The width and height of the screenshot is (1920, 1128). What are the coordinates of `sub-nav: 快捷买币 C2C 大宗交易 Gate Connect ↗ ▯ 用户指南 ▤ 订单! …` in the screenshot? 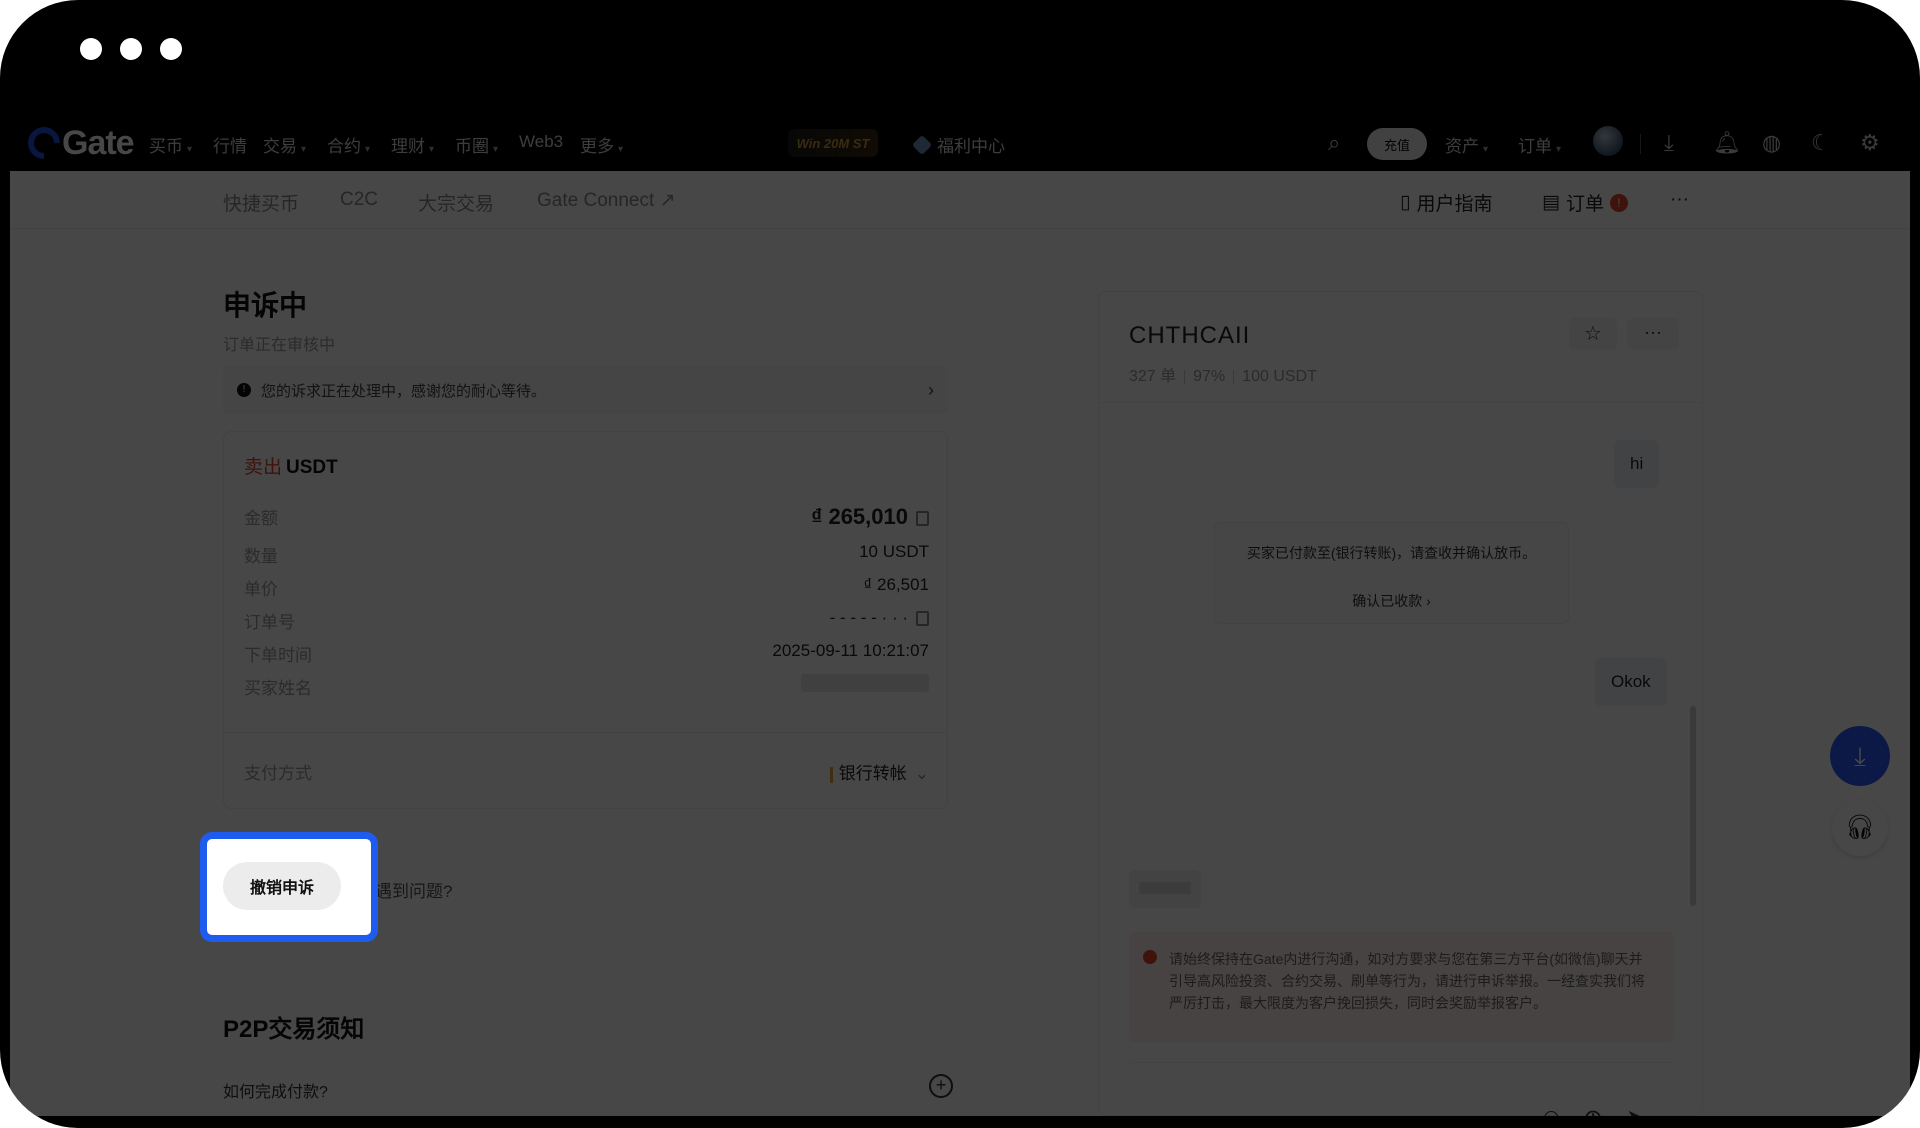 It's located at (960, 200).